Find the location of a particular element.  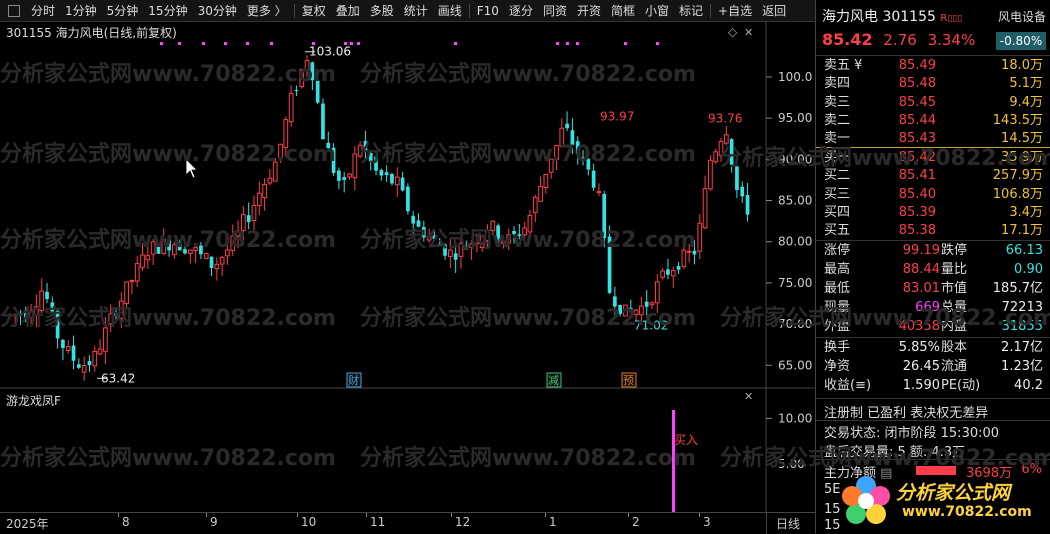

toolbar-button: 逐分 is located at coordinates (521, 11).